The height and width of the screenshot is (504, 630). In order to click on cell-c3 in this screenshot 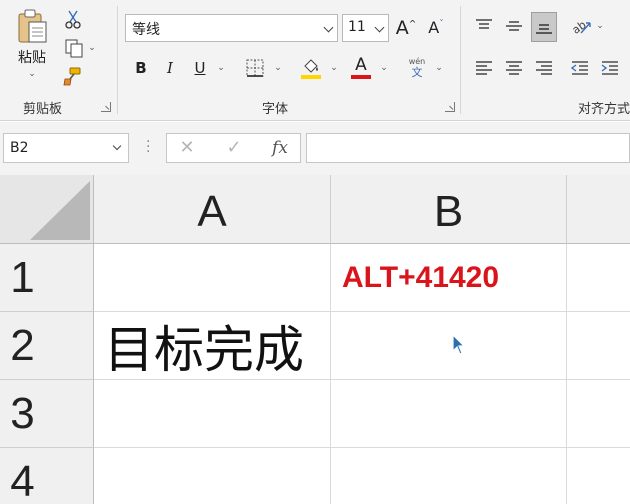, I will do `click(598, 414)`.